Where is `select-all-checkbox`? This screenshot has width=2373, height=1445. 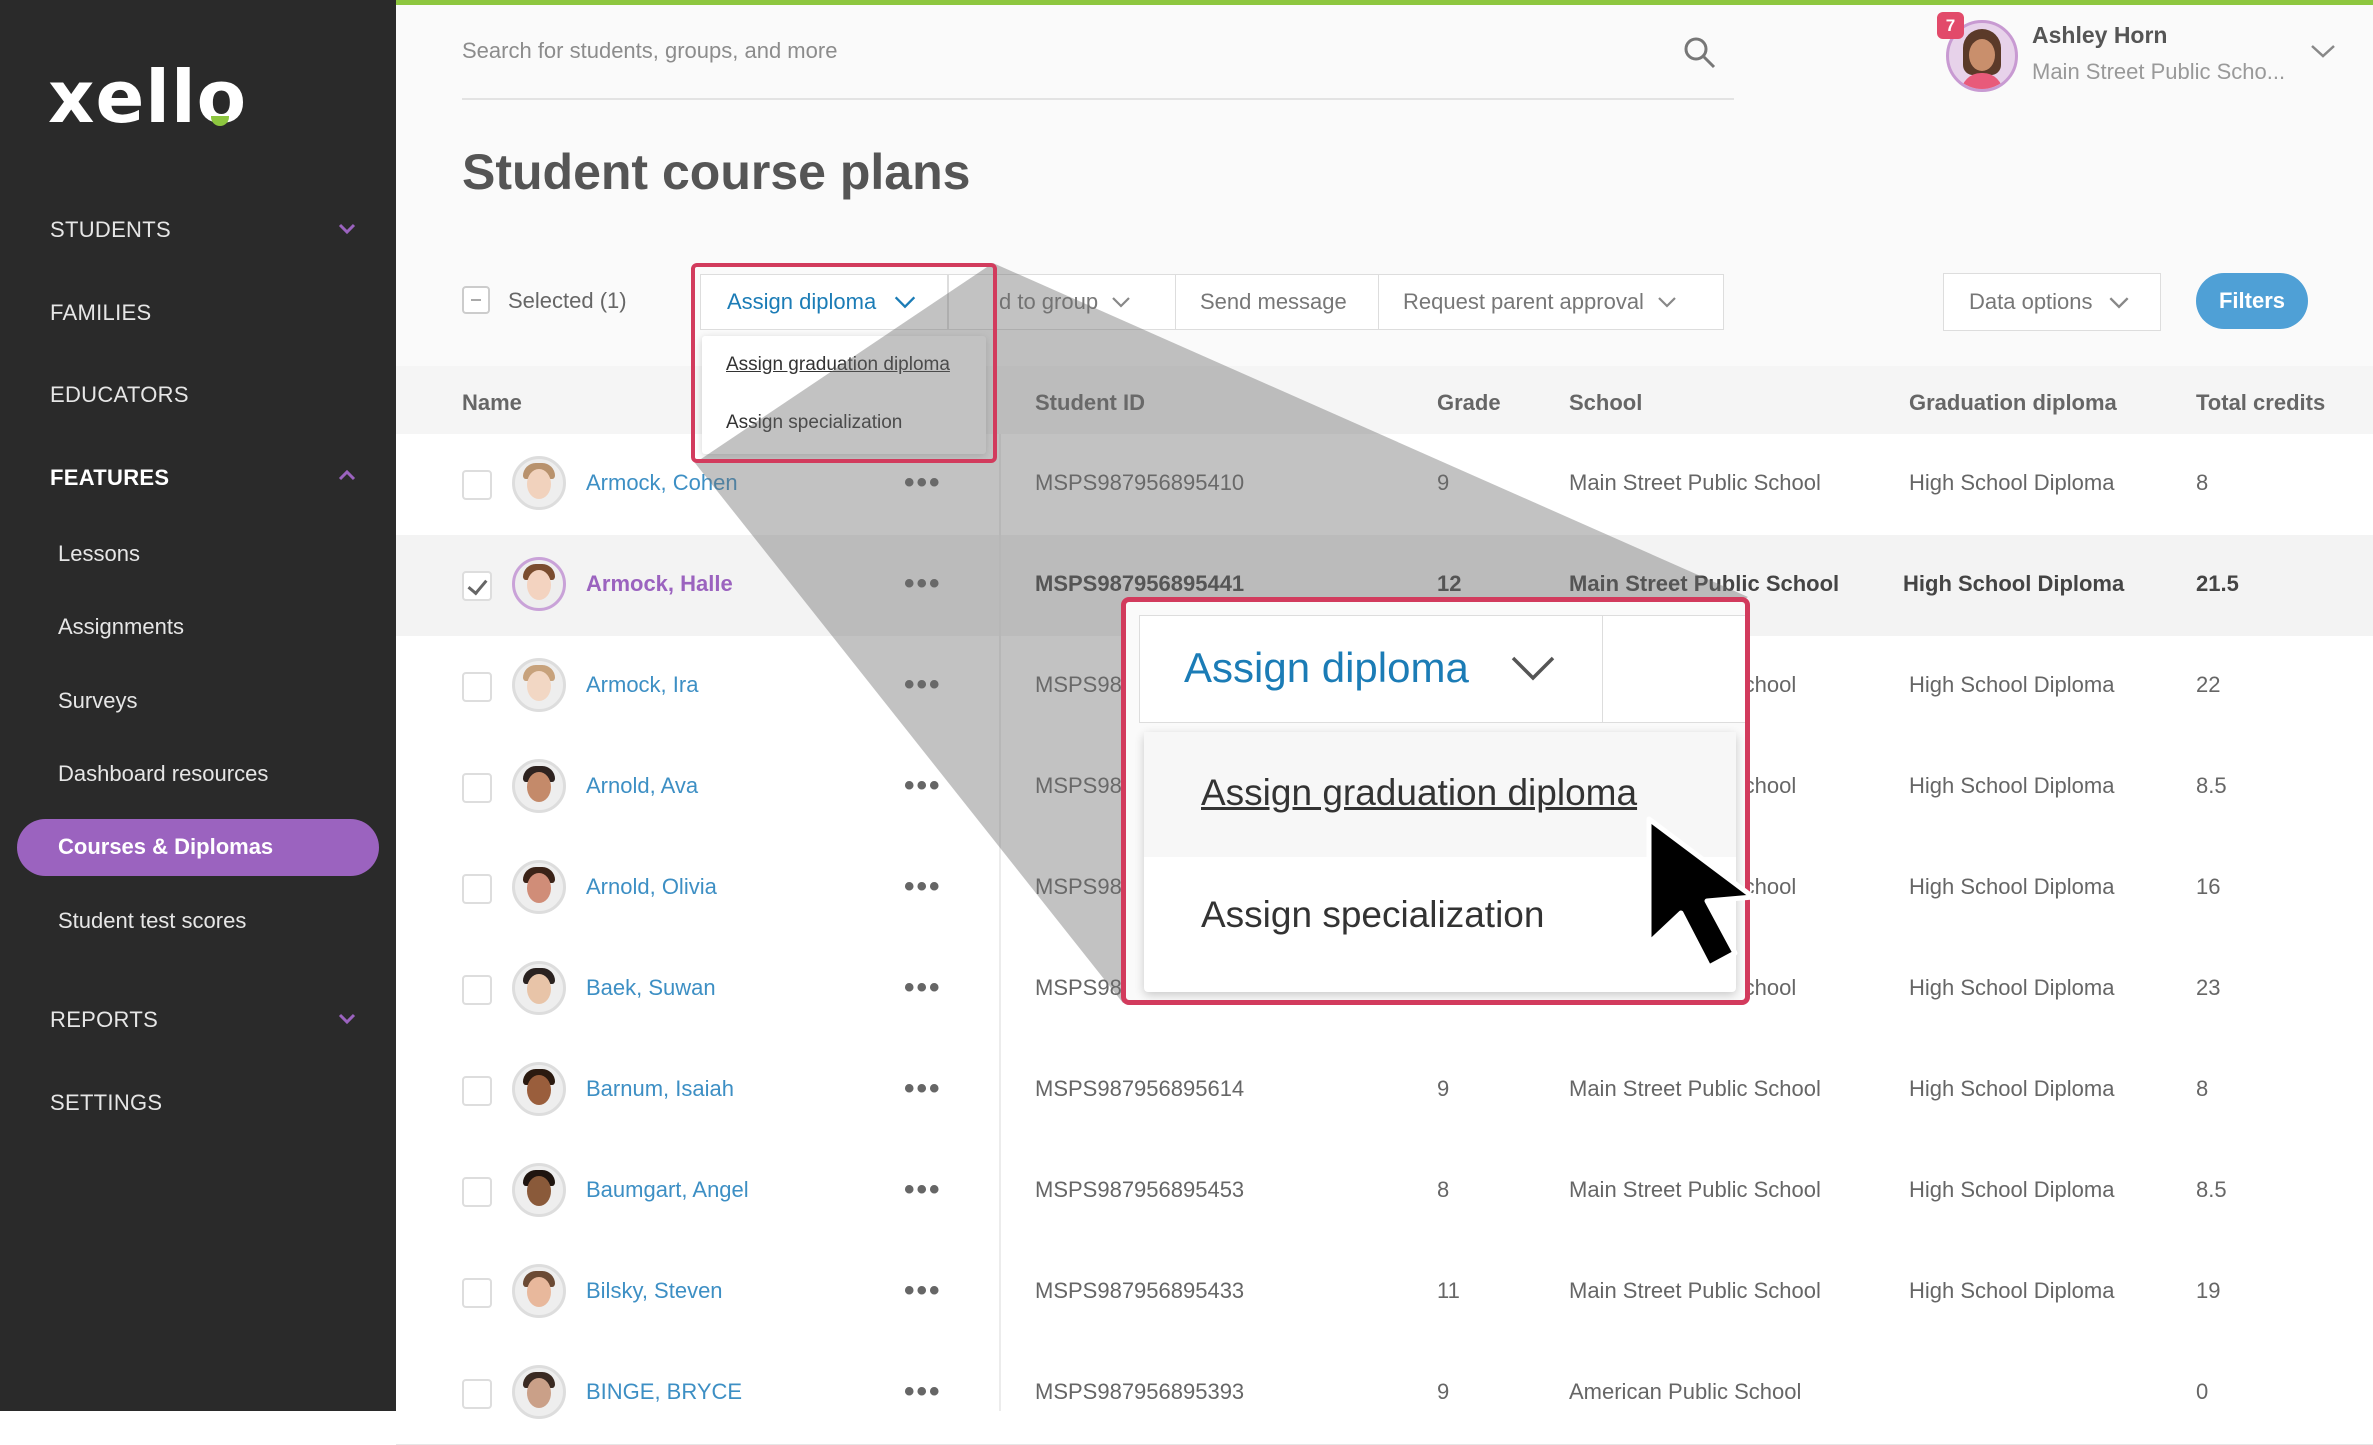 select-all-checkbox is located at coordinates (476, 300).